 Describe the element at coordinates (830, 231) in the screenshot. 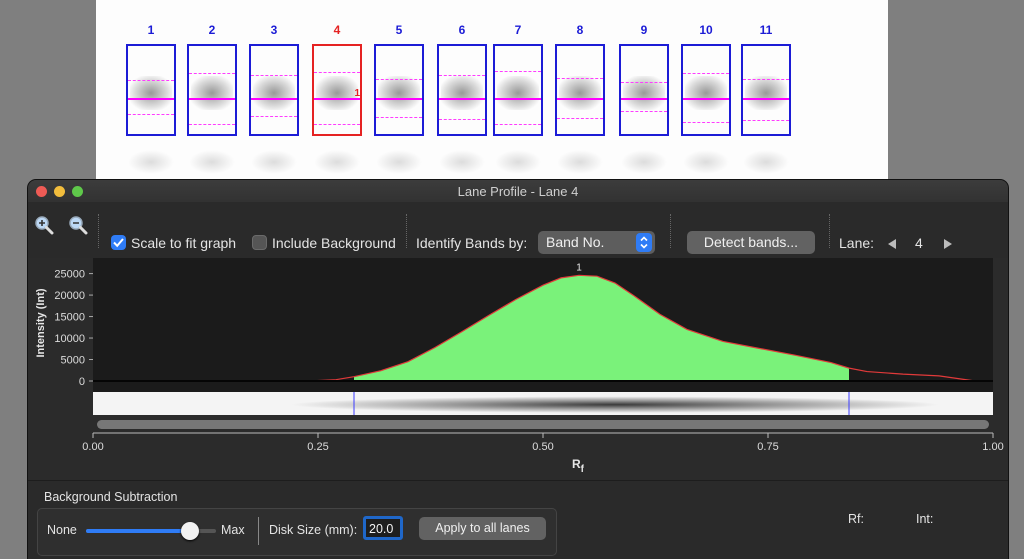

I see `toolbar-separator` at that location.